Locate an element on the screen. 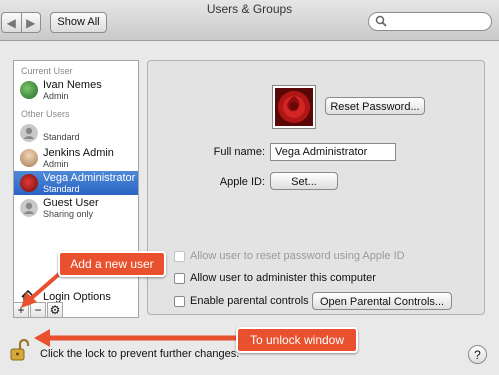  unlock-callout: To unlock window is located at coordinates (297, 340).